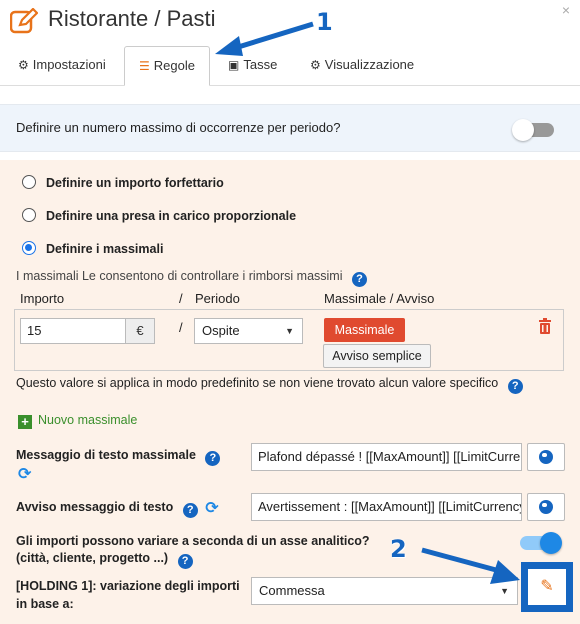 This screenshot has width=580, height=624. What do you see at coordinates (105, 249) in the screenshot?
I see `option-label: Definire i massimali` at bounding box center [105, 249].